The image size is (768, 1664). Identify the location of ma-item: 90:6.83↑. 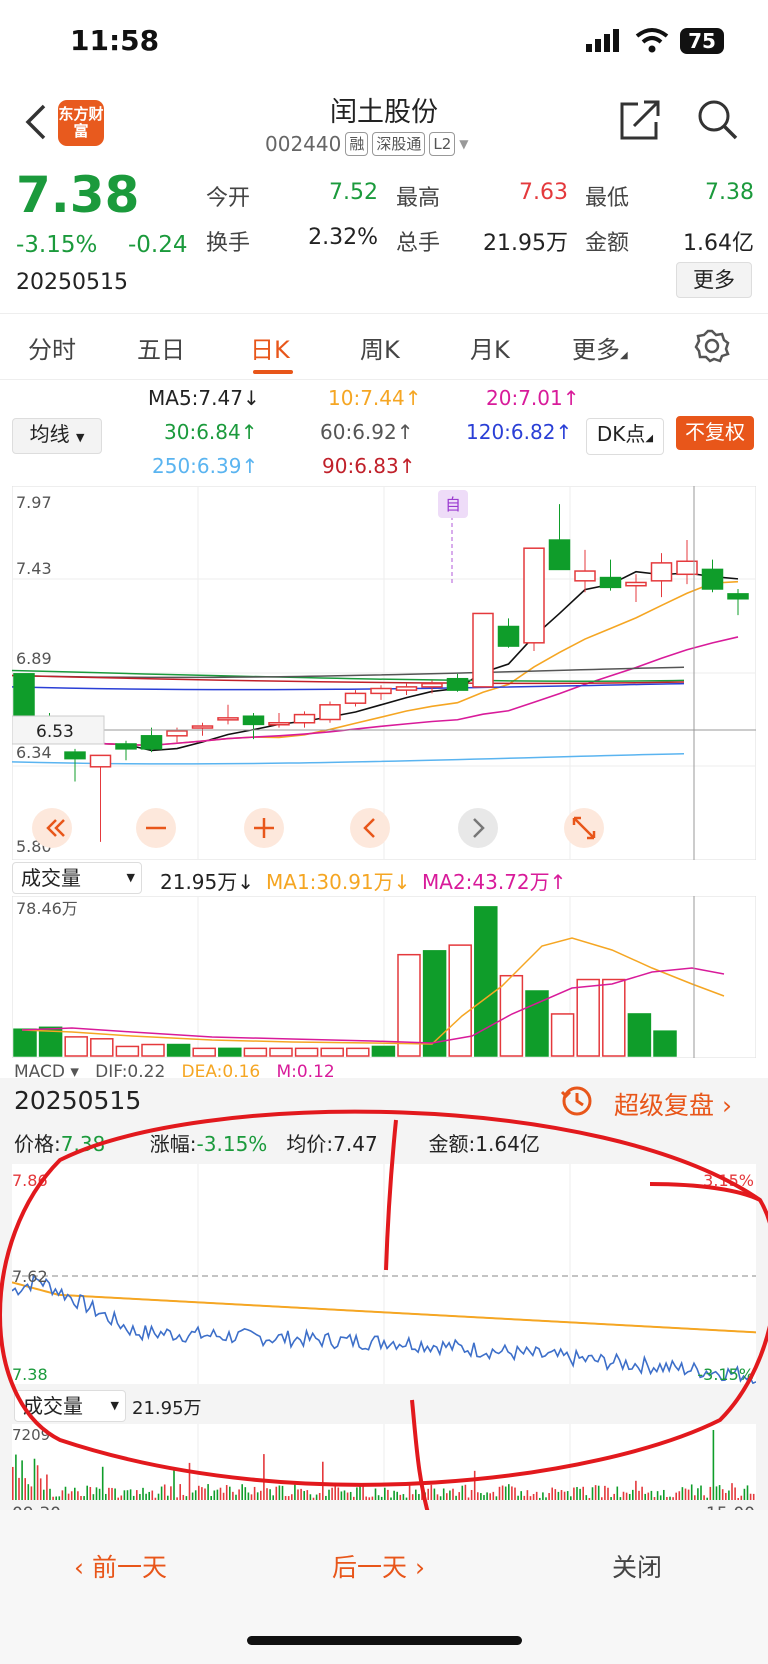
(369, 466).